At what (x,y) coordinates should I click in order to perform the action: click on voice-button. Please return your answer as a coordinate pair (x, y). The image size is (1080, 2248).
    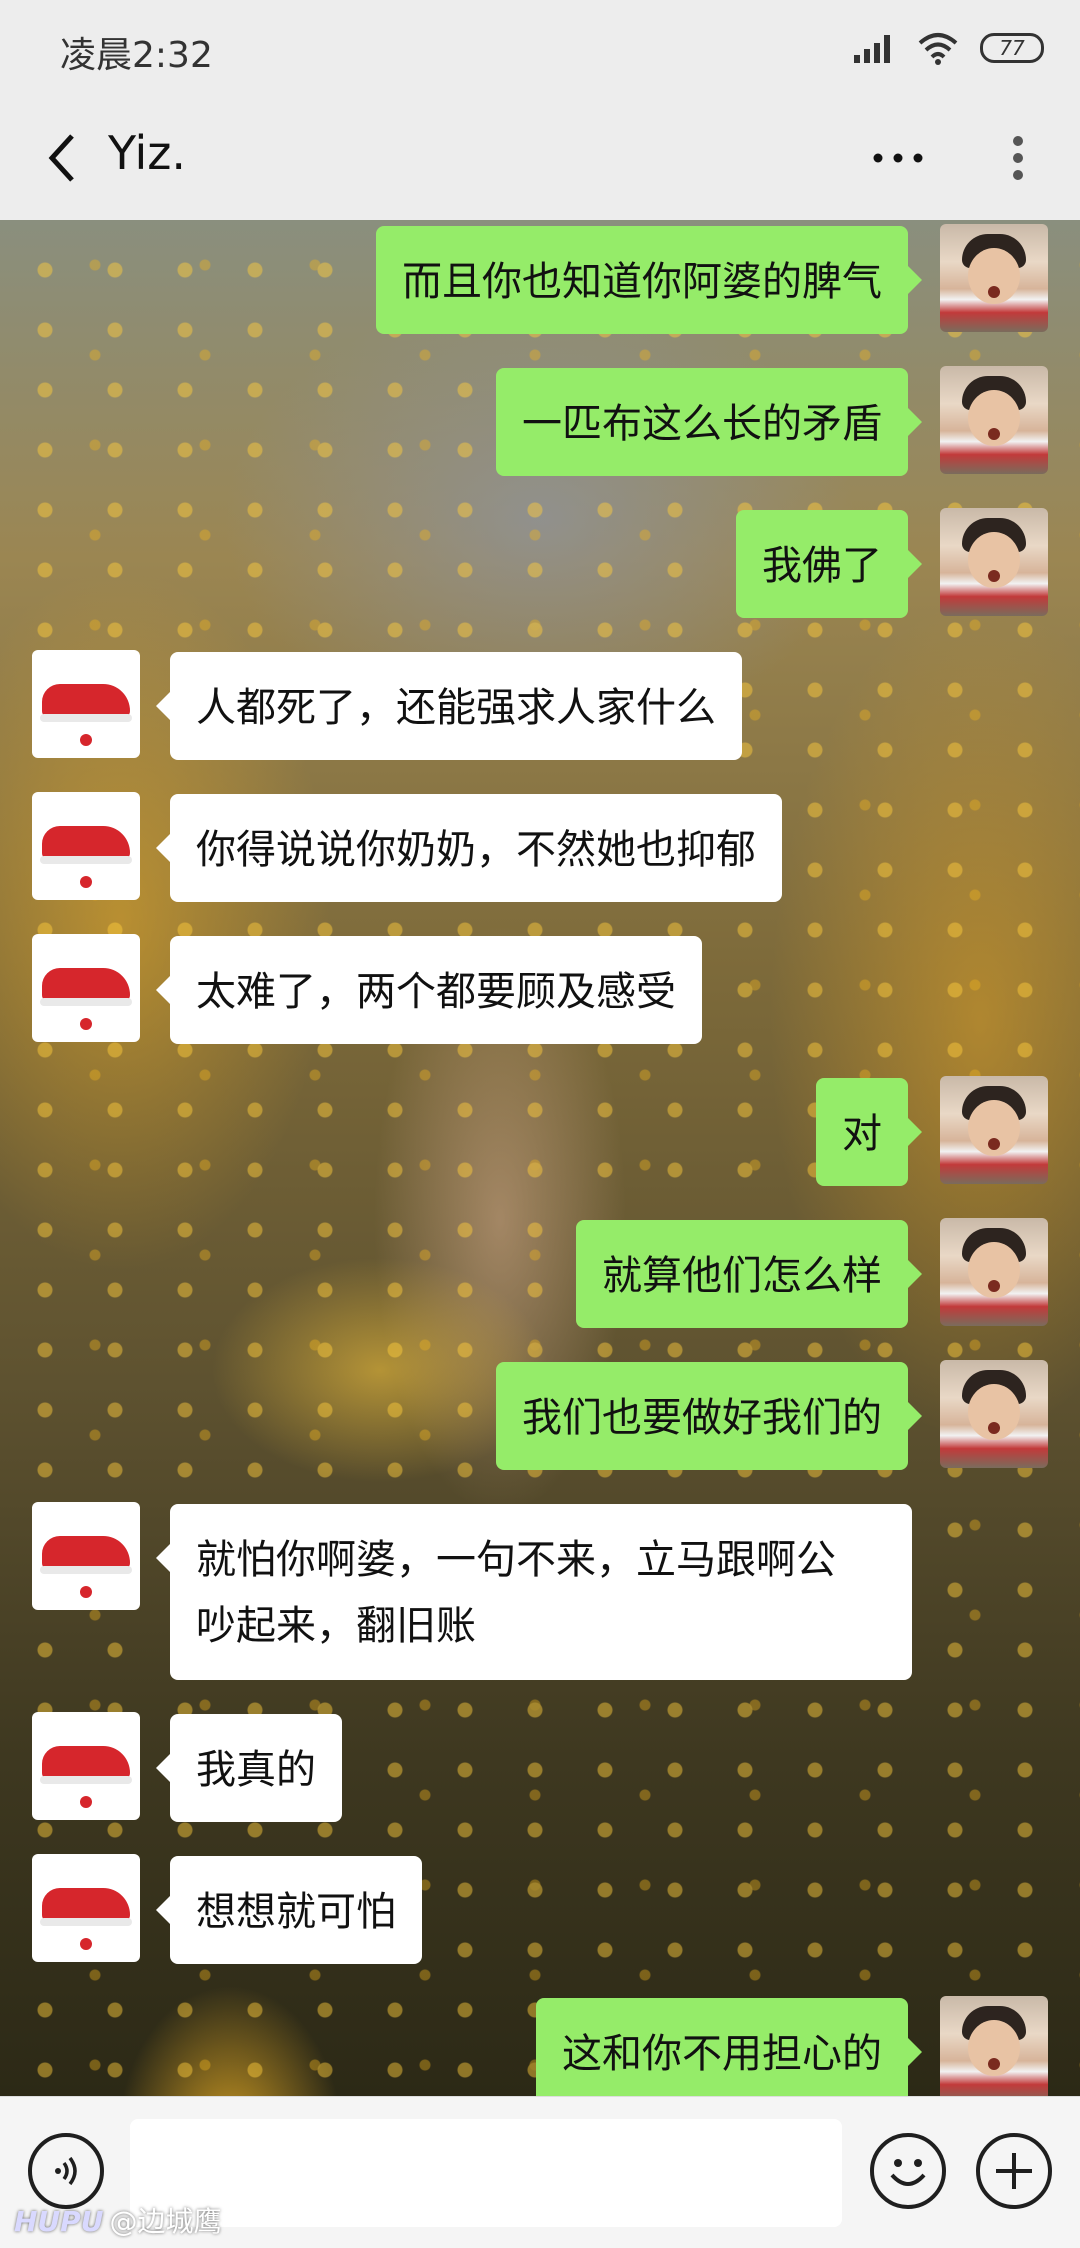
    Looking at the image, I should click on (66, 2171).